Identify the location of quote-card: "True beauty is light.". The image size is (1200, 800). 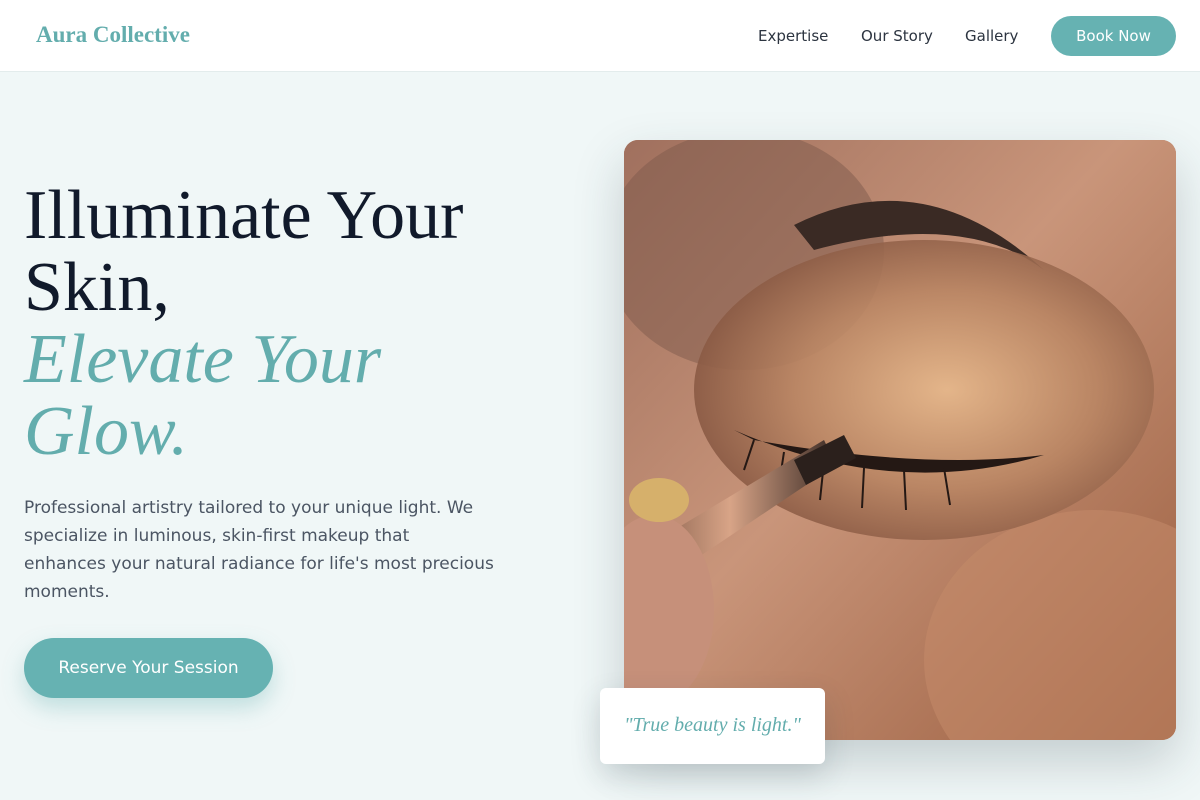
(712, 726).